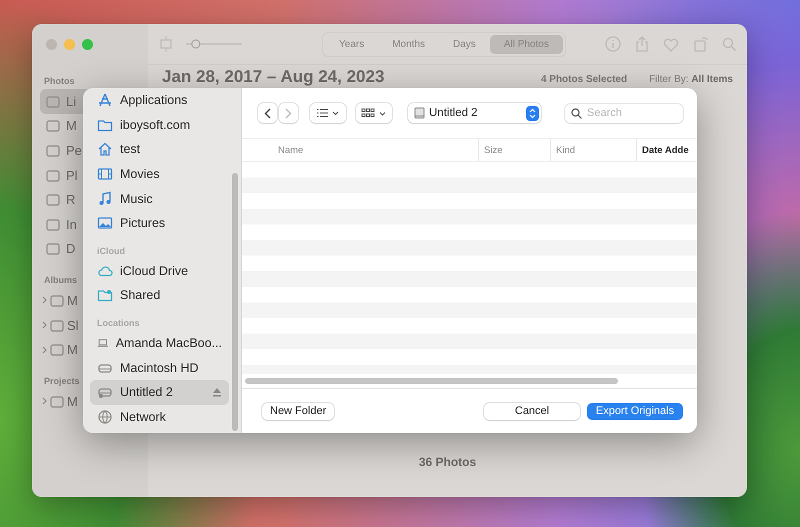 The height and width of the screenshot is (527, 800). Describe the element at coordinates (74, 150) in the screenshot. I see `item-label: Pe` at that location.